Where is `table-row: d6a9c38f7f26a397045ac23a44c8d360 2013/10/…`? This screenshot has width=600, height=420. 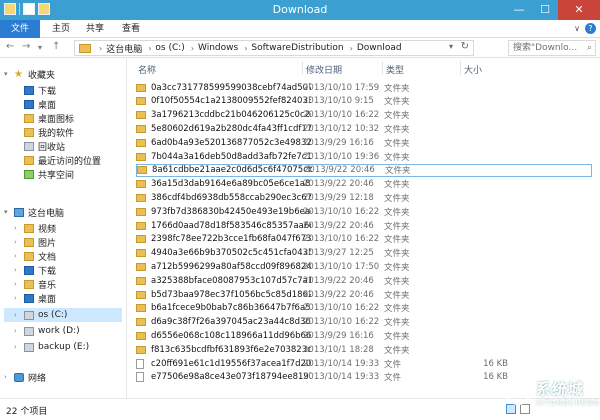
table-row: d6a9c38f7f26a397045ac23a44c8d360 2013/10/… is located at coordinates (364, 322).